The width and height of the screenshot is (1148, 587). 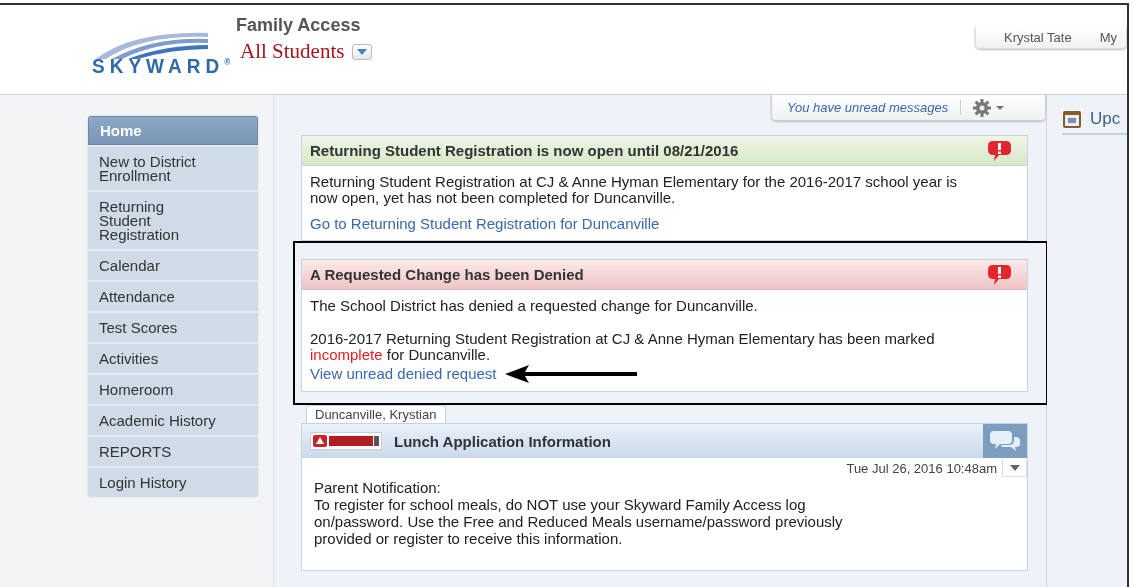 I want to click on student-selector: All Students, so click(x=292, y=51).